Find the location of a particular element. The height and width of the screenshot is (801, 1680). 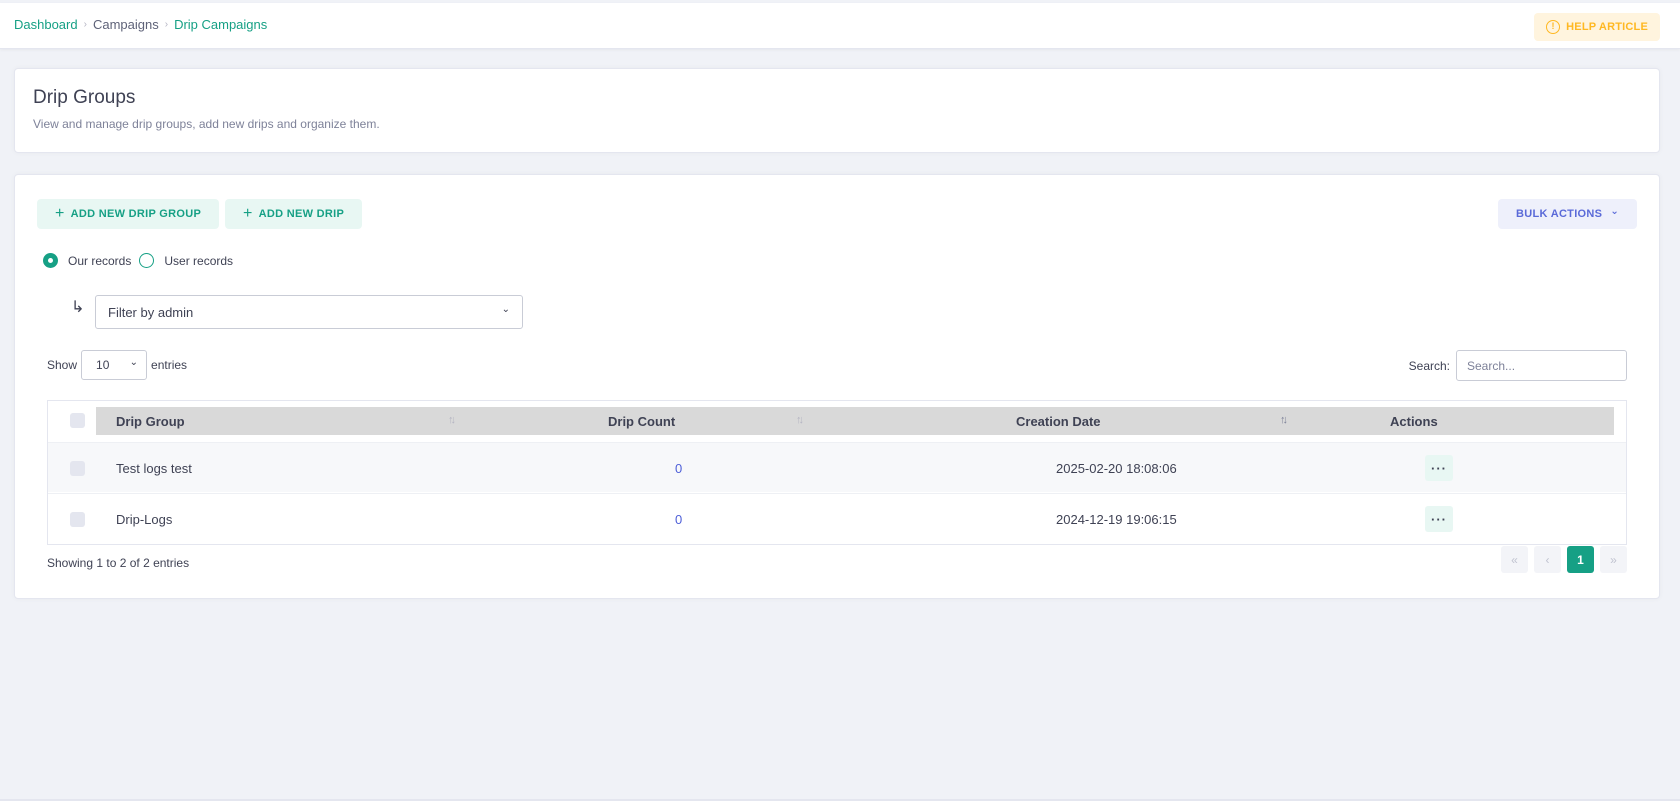

add-new-drip-group-button: + ADD NEW DRIP GROUP is located at coordinates (128, 214).